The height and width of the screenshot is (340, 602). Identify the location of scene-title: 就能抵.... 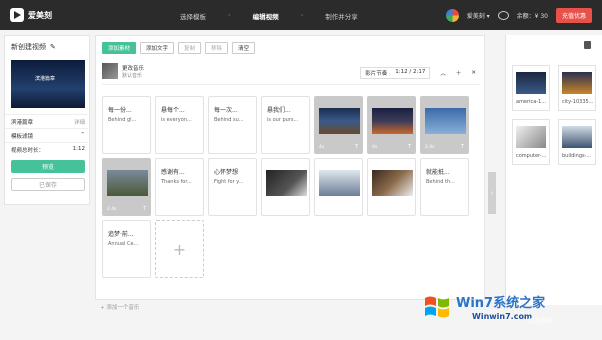
(438, 172).